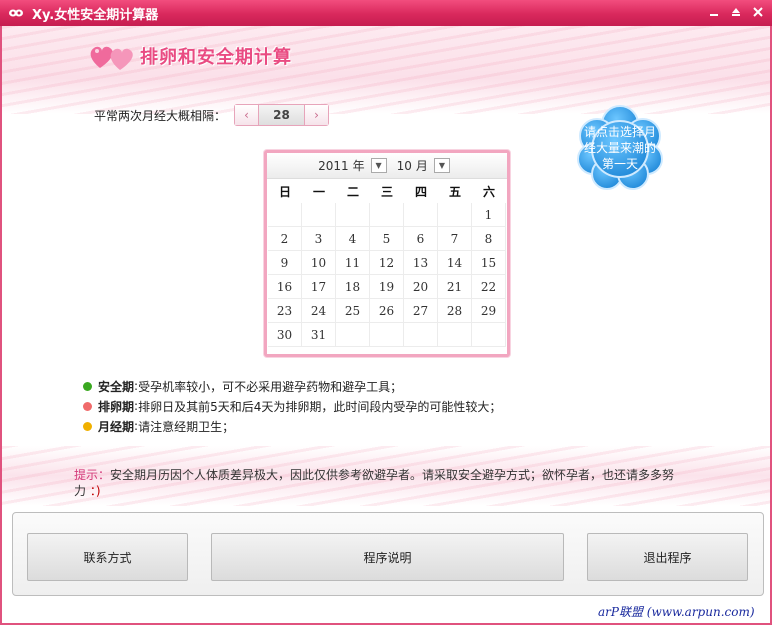 This screenshot has width=772, height=625. I want to click on calendar-day: 26, so click(387, 311).